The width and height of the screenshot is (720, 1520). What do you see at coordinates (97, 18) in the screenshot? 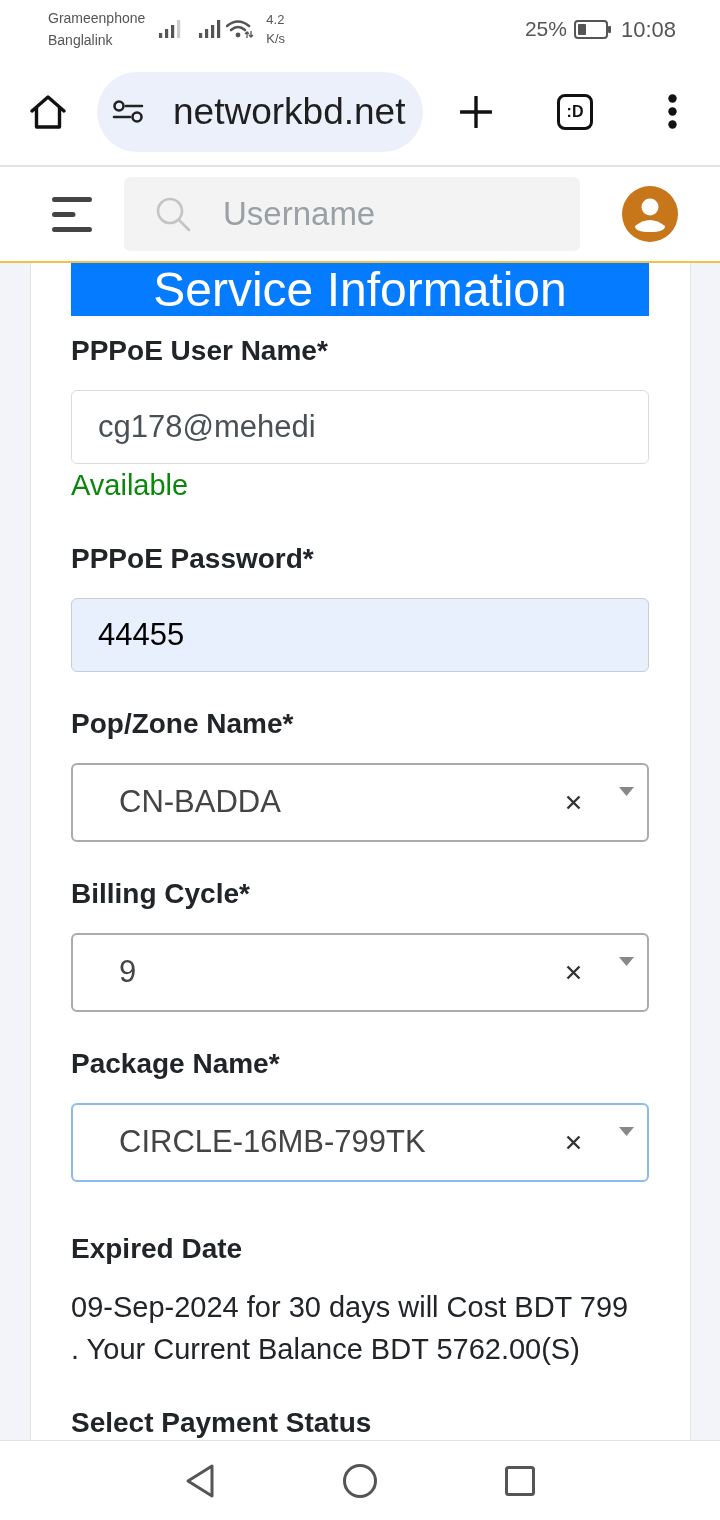
I see `carrier-name: Grameenphone` at bounding box center [97, 18].